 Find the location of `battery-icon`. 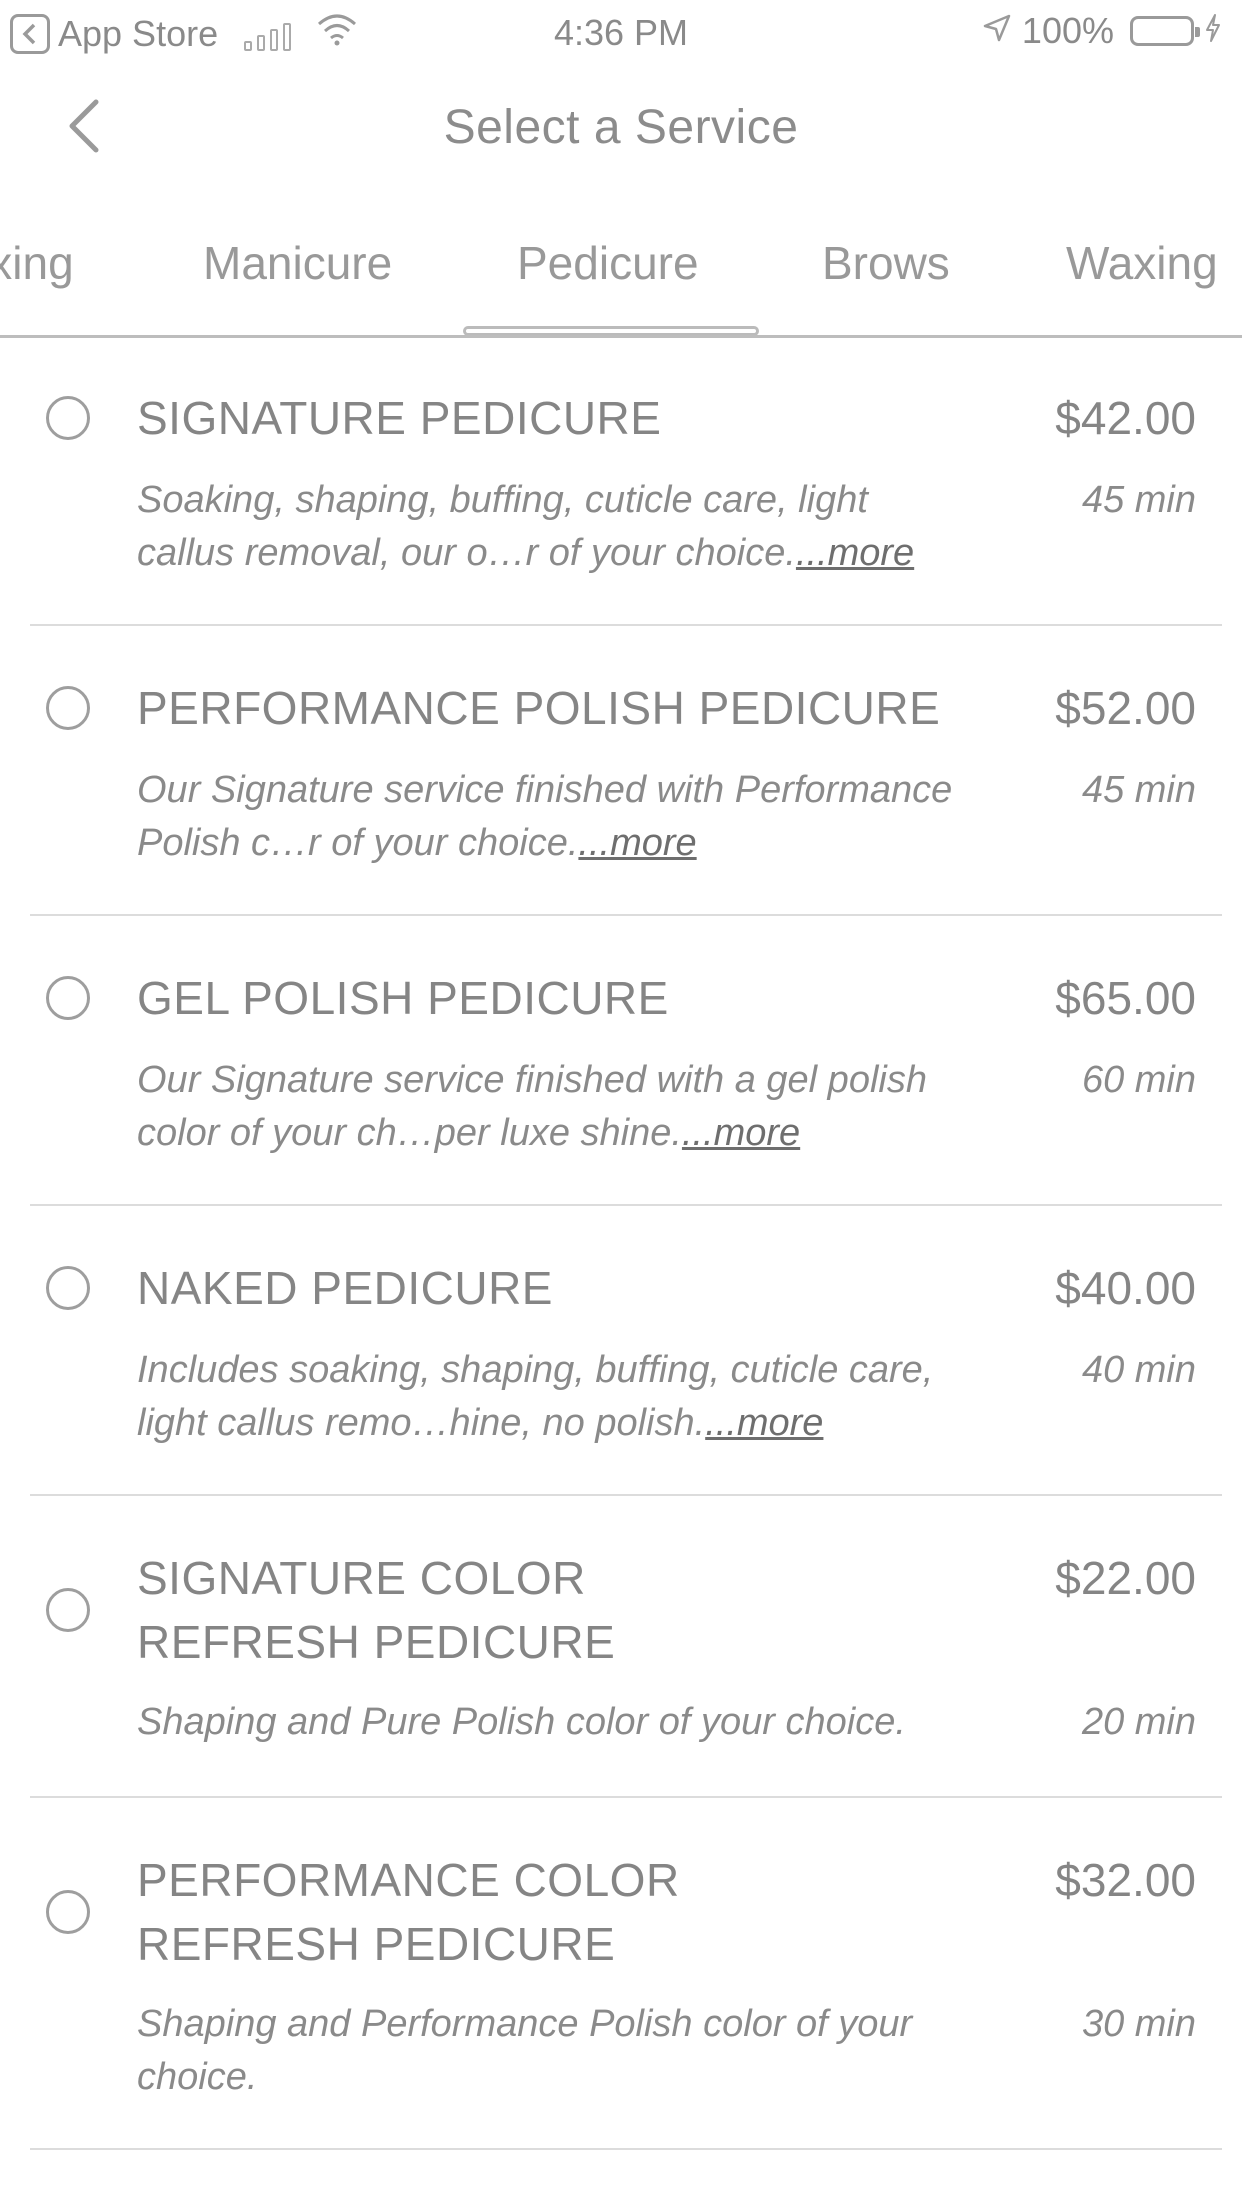

battery-icon is located at coordinates (1165, 31).